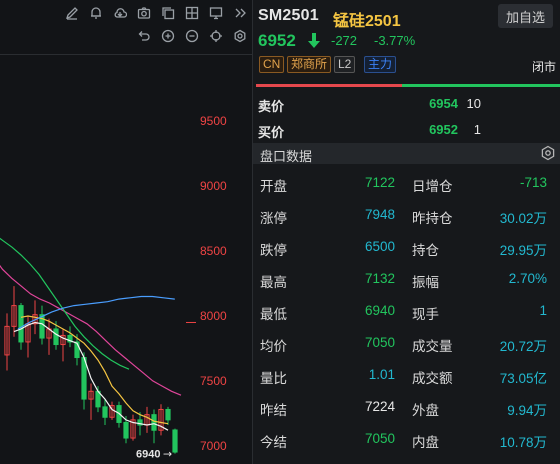 This screenshot has height=464, width=560. What do you see at coordinates (273, 218) in the screenshot?
I see `stat-label: 涨停` at bounding box center [273, 218].